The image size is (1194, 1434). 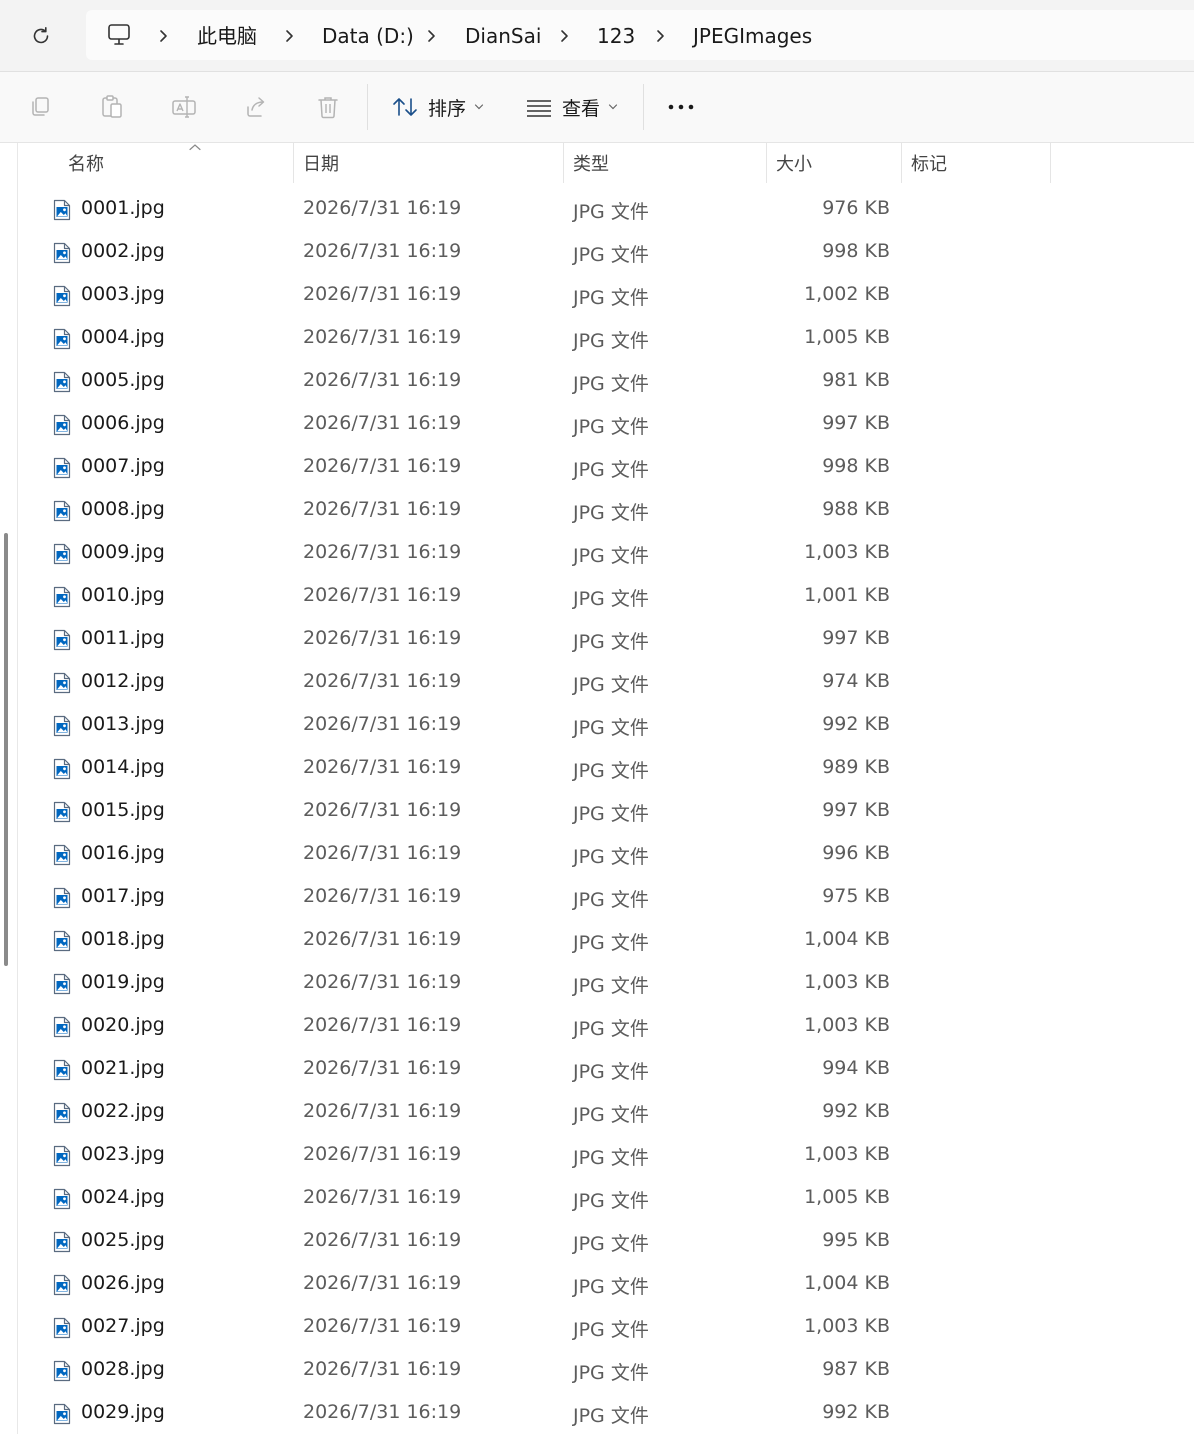 What do you see at coordinates (606, 381) in the screenshot?
I see `file-row: 0005.jpg 2026/7/31 16:19 JPG 文件 981 KB` at bounding box center [606, 381].